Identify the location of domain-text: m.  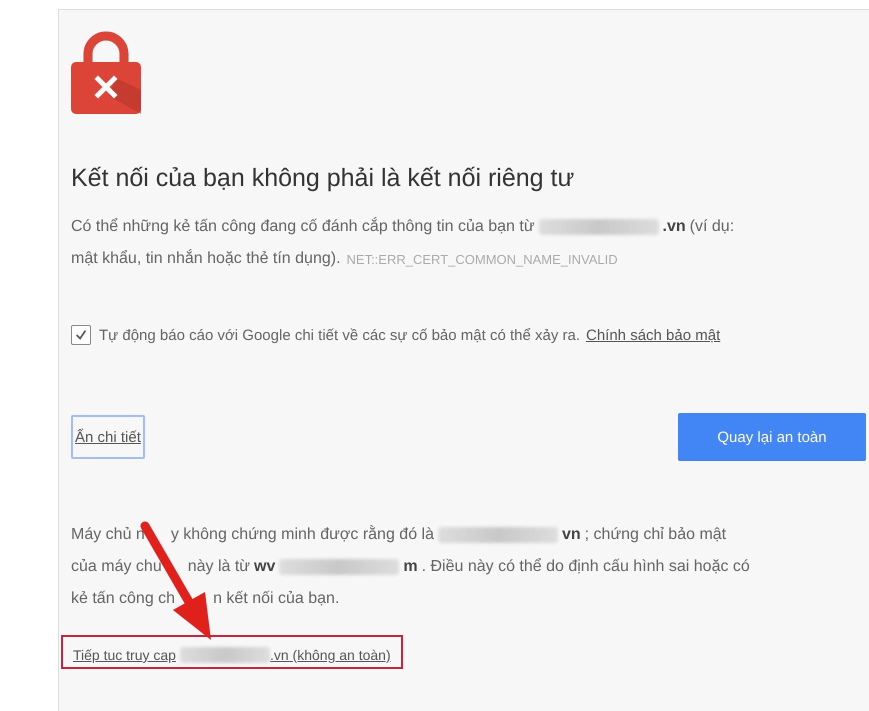
(410, 567).